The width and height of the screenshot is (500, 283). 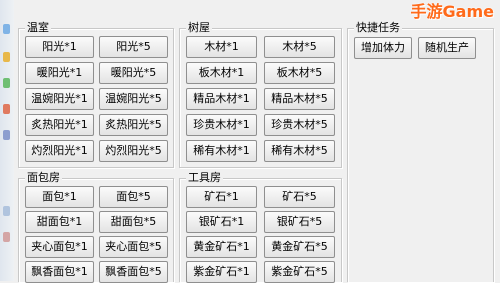 I want to click on left-edge-strip, so click(x=7, y=140).